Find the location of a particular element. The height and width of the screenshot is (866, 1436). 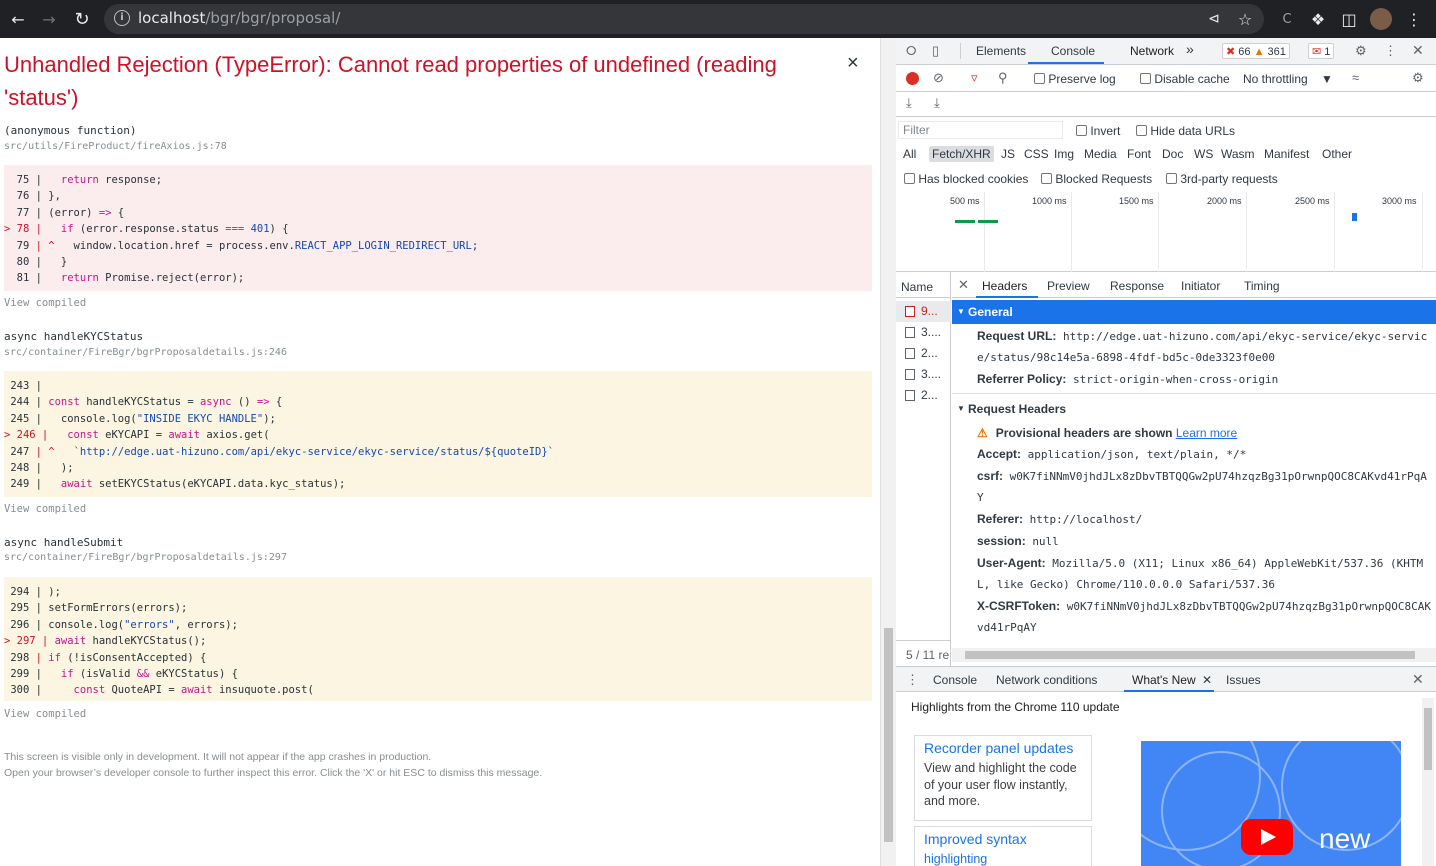

tab-elements: Elements is located at coordinates (1001, 51).